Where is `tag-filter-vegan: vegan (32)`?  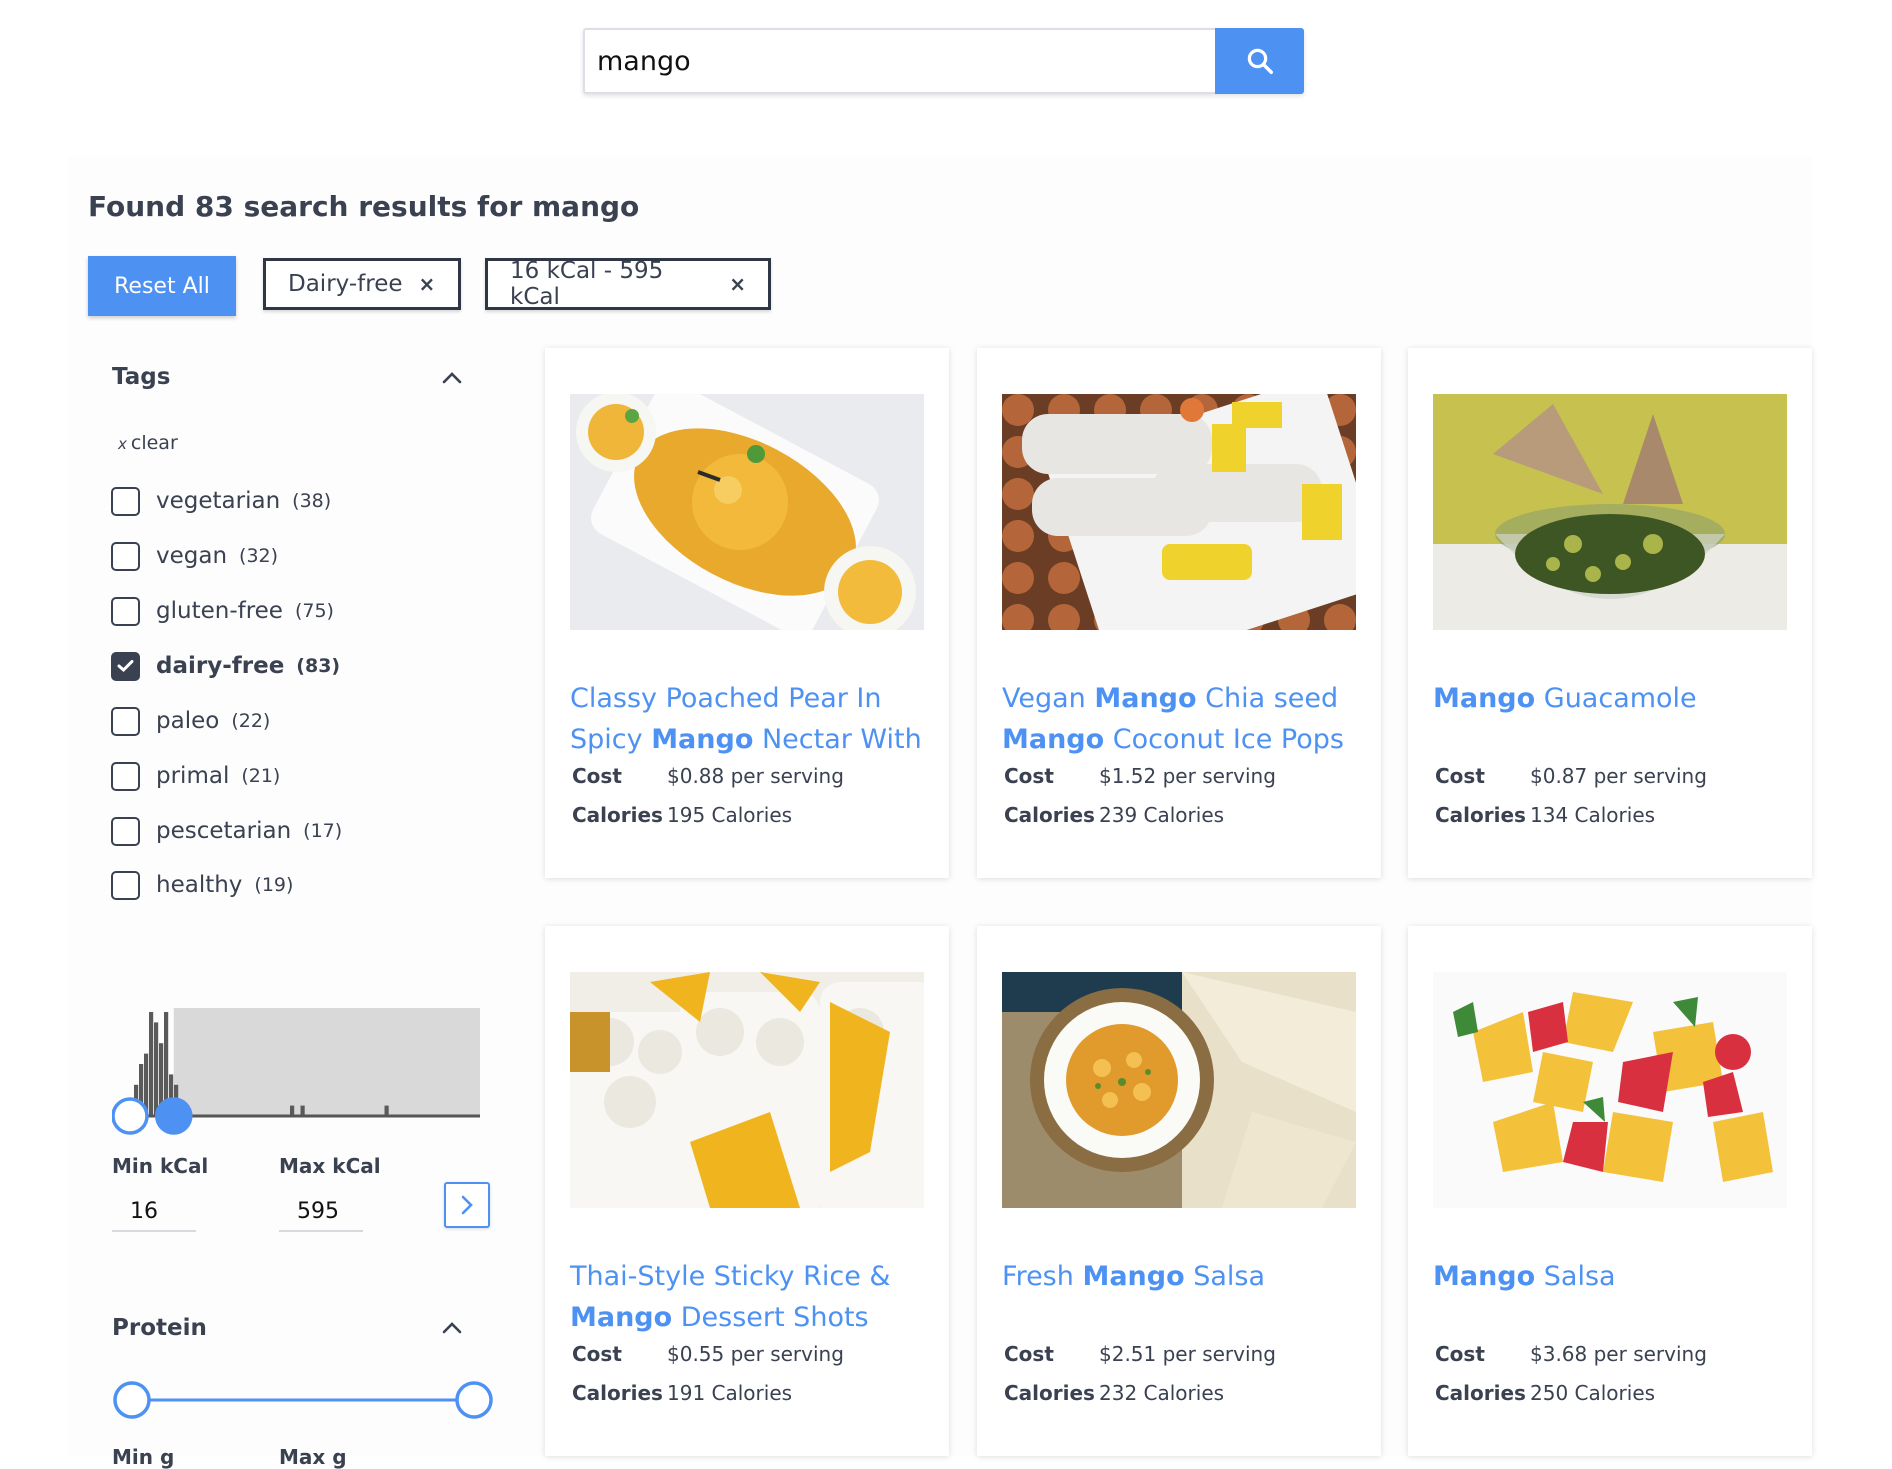 tag-filter-vegan: vegan (32) is located at coordinates (194, 556).